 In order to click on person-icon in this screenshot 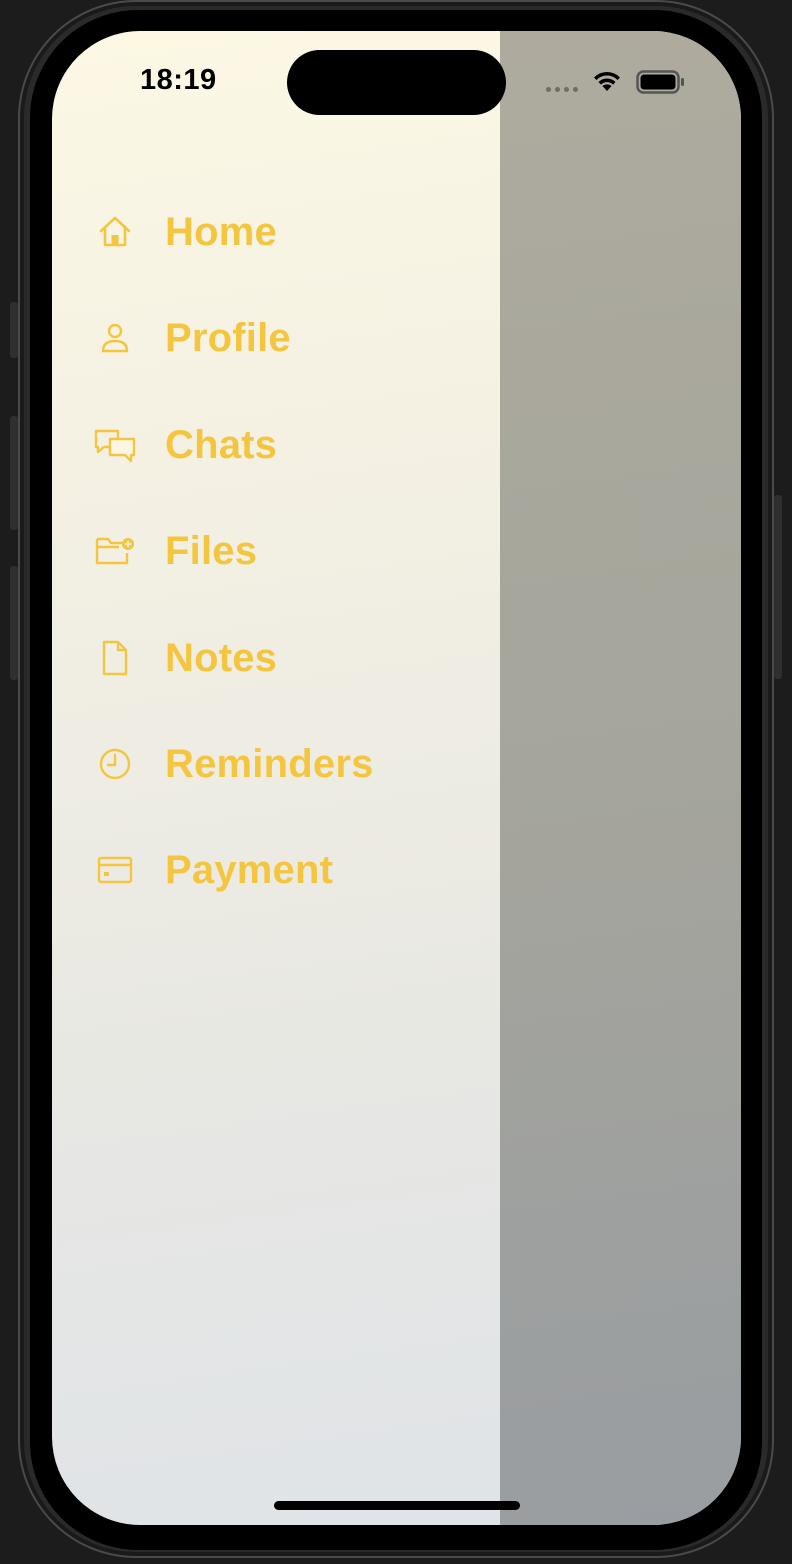, I will do `click(115, 338)`.